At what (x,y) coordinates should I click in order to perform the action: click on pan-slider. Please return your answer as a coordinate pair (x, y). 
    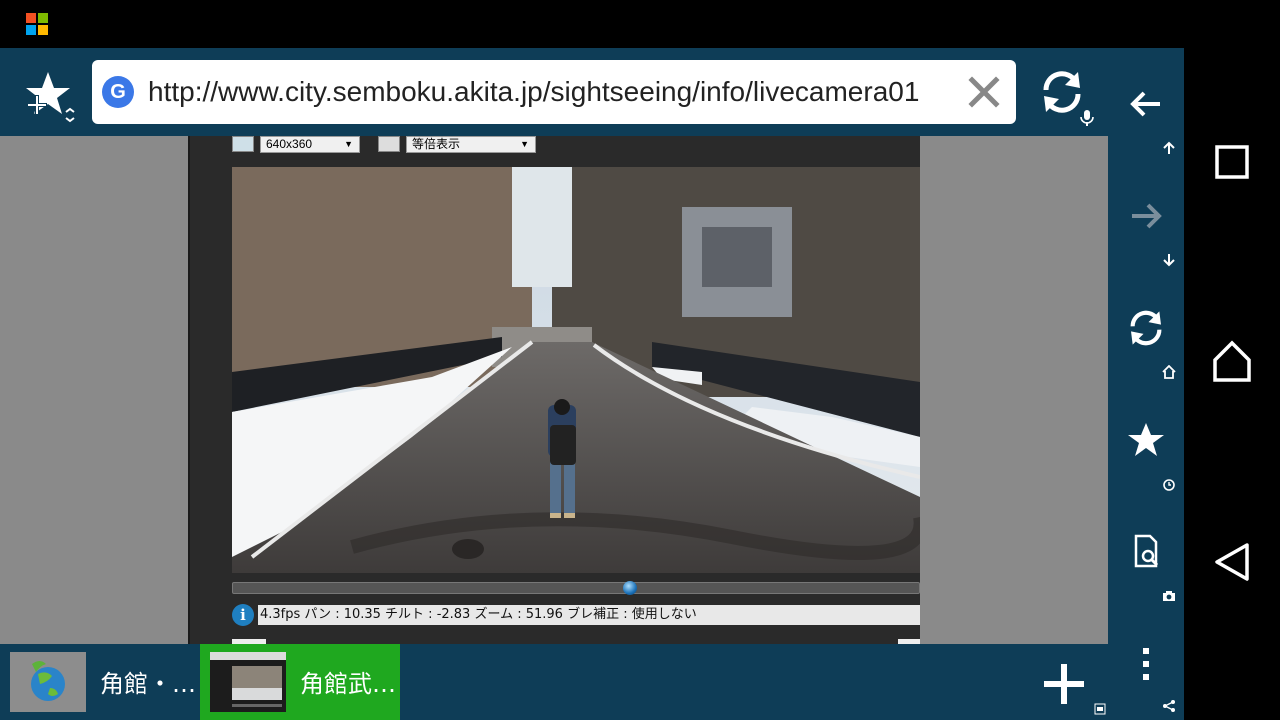
    Looking at the image, I should click on (576, 588).